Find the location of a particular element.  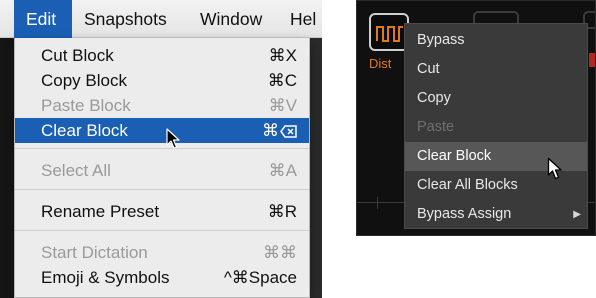

menu-item-select-all: Select All ⌘A is located at coordinates (162, 170).